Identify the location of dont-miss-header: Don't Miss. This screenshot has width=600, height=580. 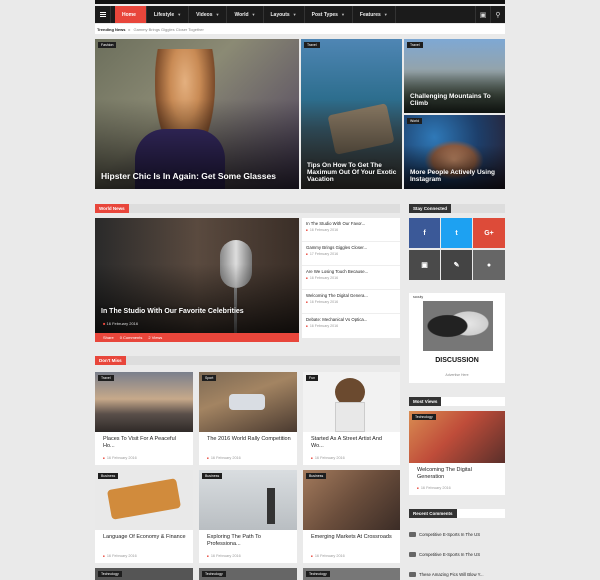
(247, 360).